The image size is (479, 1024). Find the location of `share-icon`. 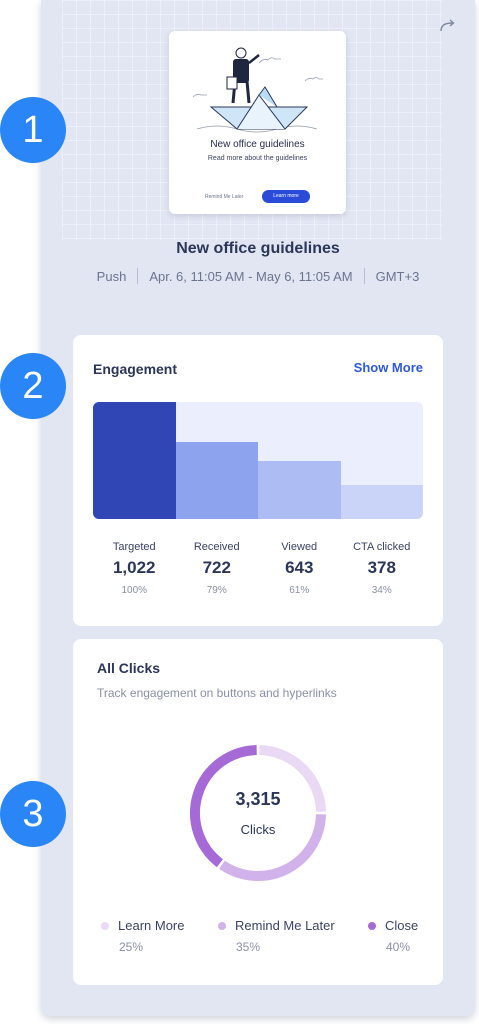

share-icon is located at coordinates (448, 26).